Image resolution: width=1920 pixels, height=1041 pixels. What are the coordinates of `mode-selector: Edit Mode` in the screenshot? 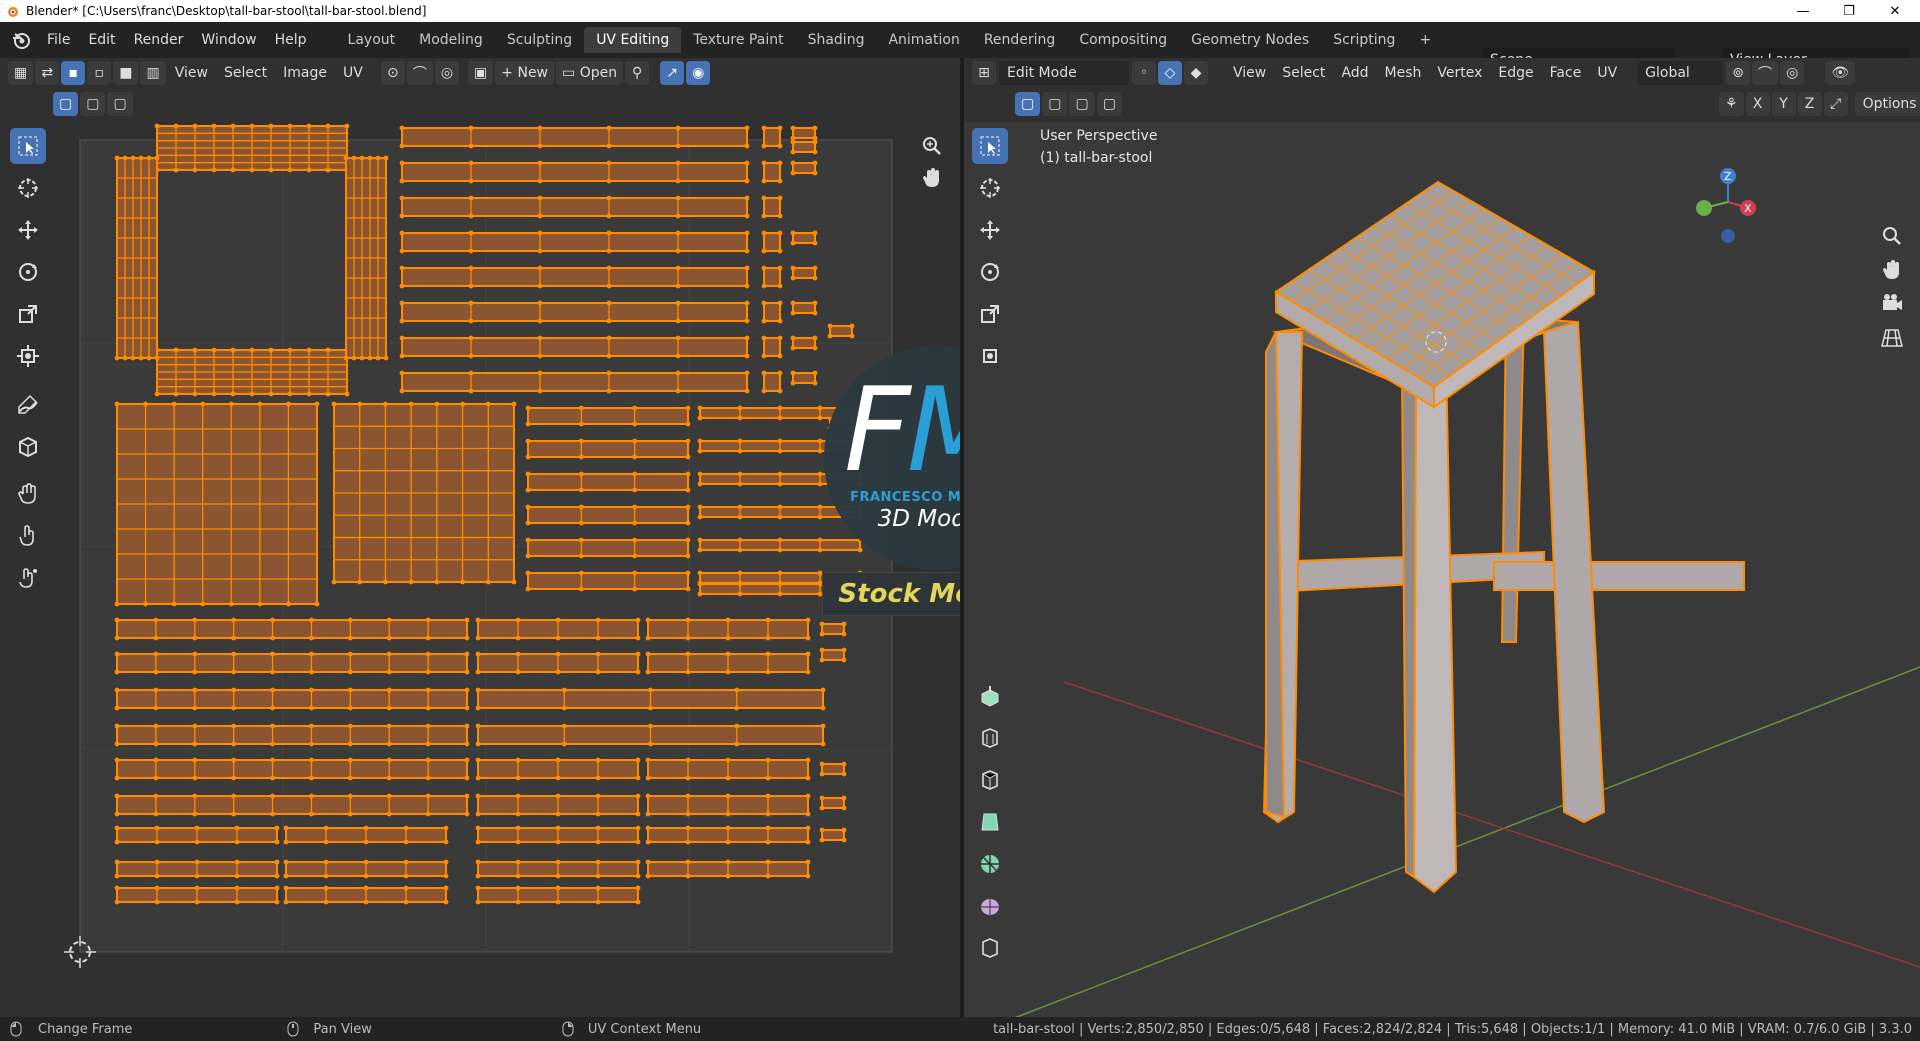 It's located at (1064, 73).